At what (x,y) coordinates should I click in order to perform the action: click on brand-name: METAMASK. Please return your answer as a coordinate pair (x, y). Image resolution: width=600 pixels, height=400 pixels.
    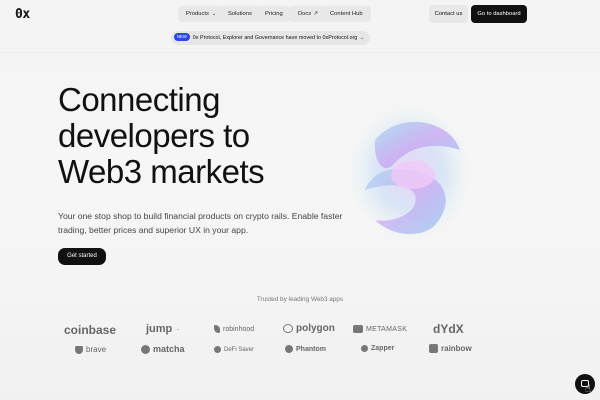
    Looking at the image, I should click on (387, 329).